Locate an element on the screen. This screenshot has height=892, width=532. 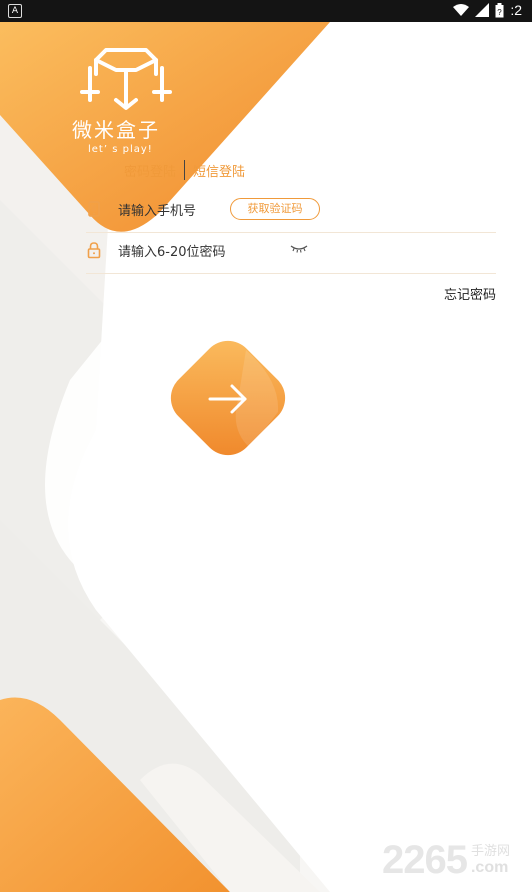
watermark-number: 2265 is located at coordinates (425, 860).